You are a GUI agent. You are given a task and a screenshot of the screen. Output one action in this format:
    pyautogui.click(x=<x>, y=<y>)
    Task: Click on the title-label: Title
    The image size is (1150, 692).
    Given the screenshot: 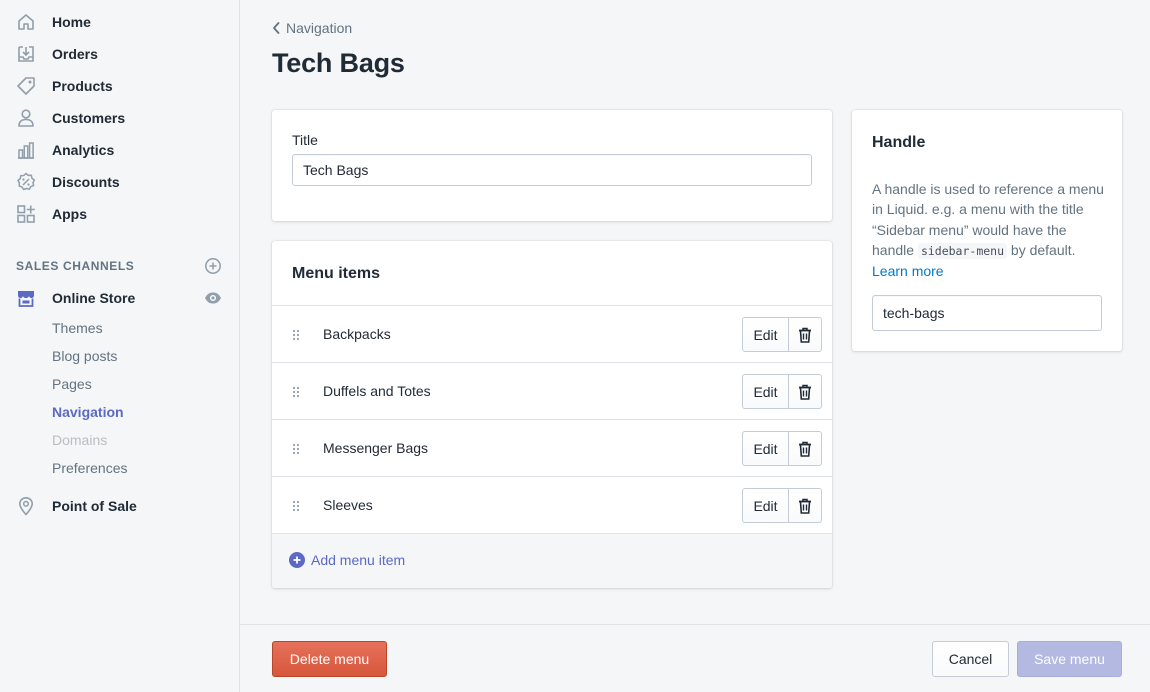 What is the action you would take?
    pyautogui.click(x=305, y=140)
    